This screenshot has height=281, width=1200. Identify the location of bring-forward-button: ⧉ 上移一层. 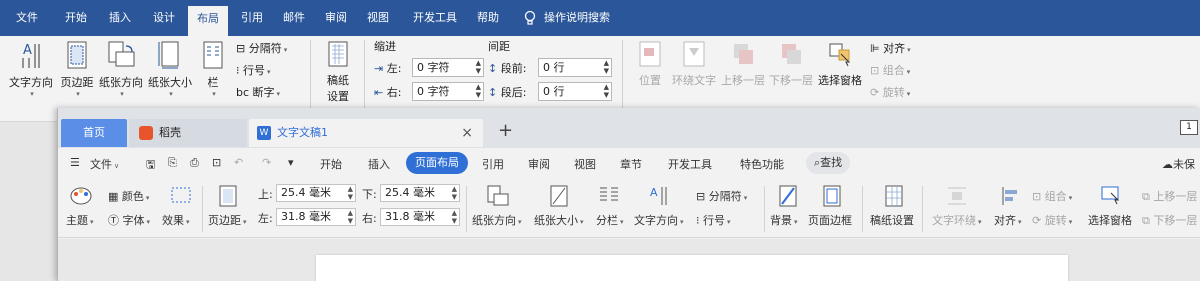
(1169, 196).